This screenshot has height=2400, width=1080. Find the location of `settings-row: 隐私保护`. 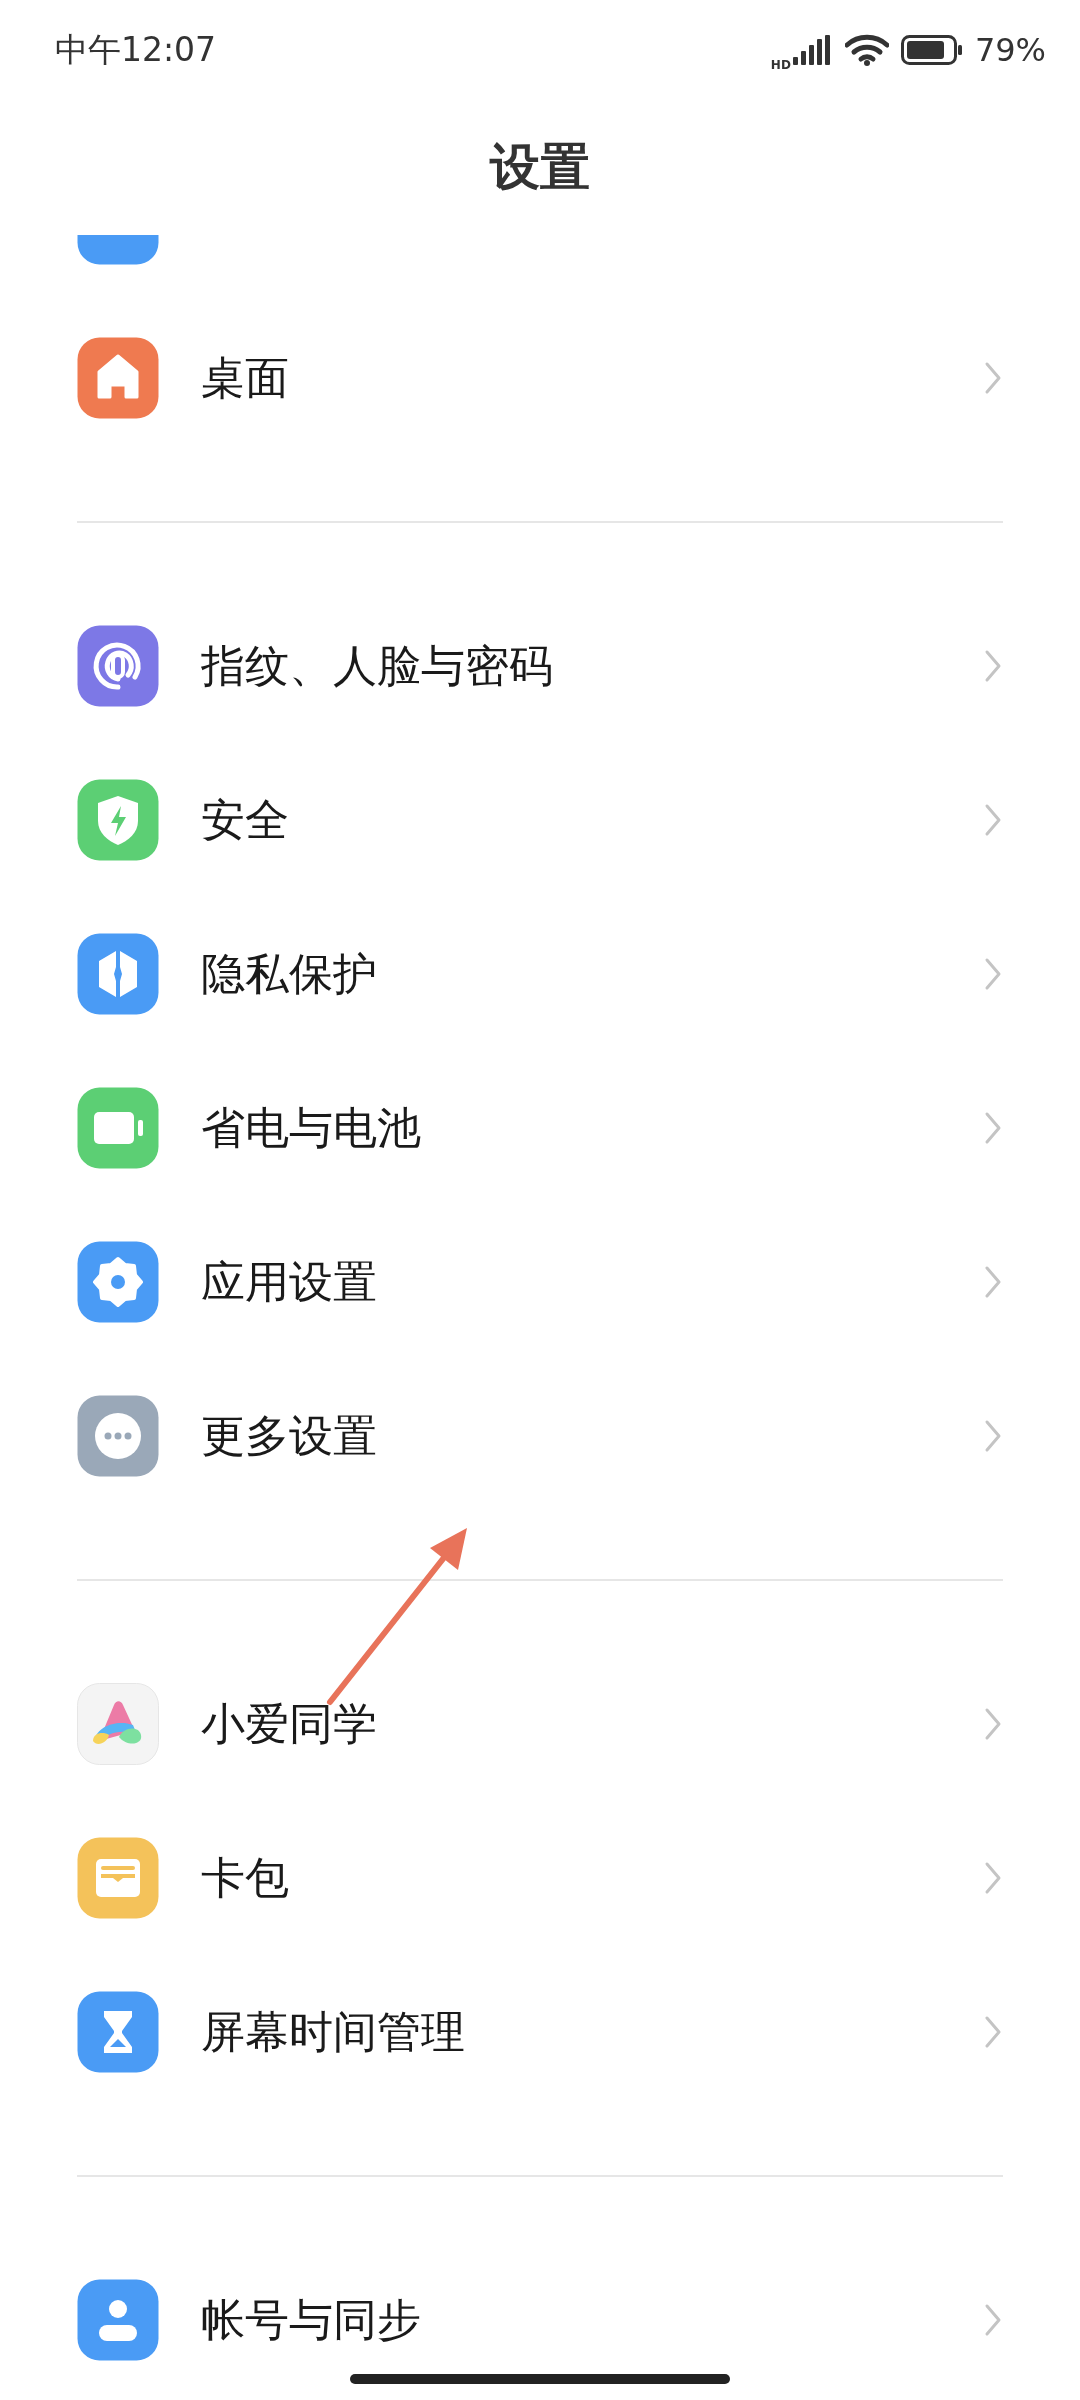

settings-row: 隐私保护 is located at coordinates (540, 974).